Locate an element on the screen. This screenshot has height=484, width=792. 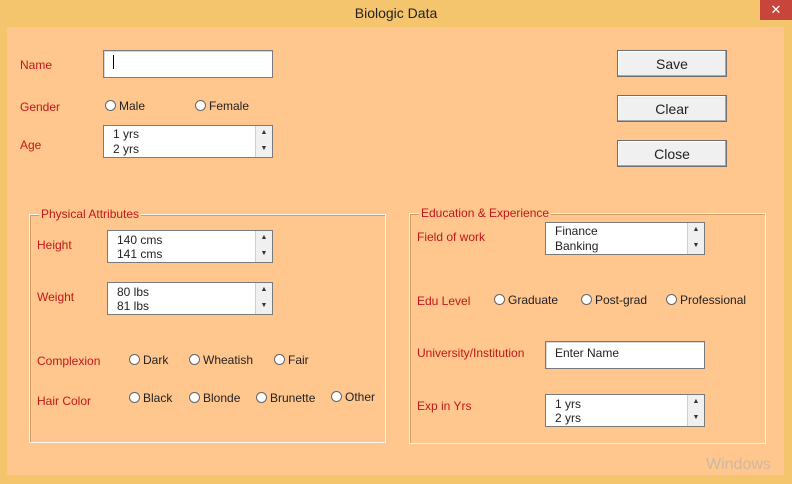
save-button: Save is located at coordinates (672, 63).